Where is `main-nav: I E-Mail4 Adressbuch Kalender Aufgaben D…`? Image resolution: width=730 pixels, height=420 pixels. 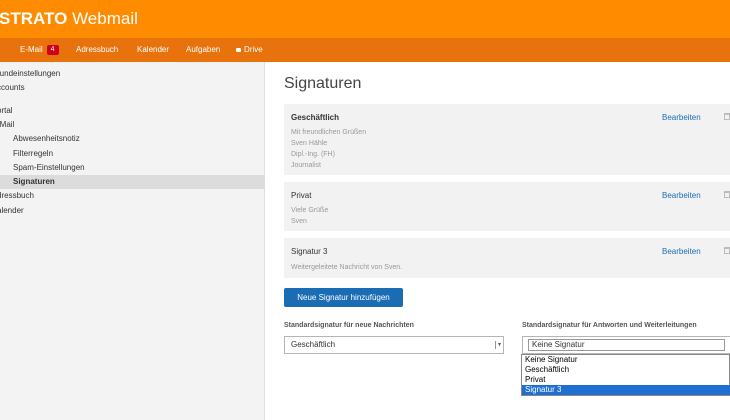
main-nav: I E-Mail4 Adressbuch Kalender Aufgaben D… is located at coordinates (365, 50).